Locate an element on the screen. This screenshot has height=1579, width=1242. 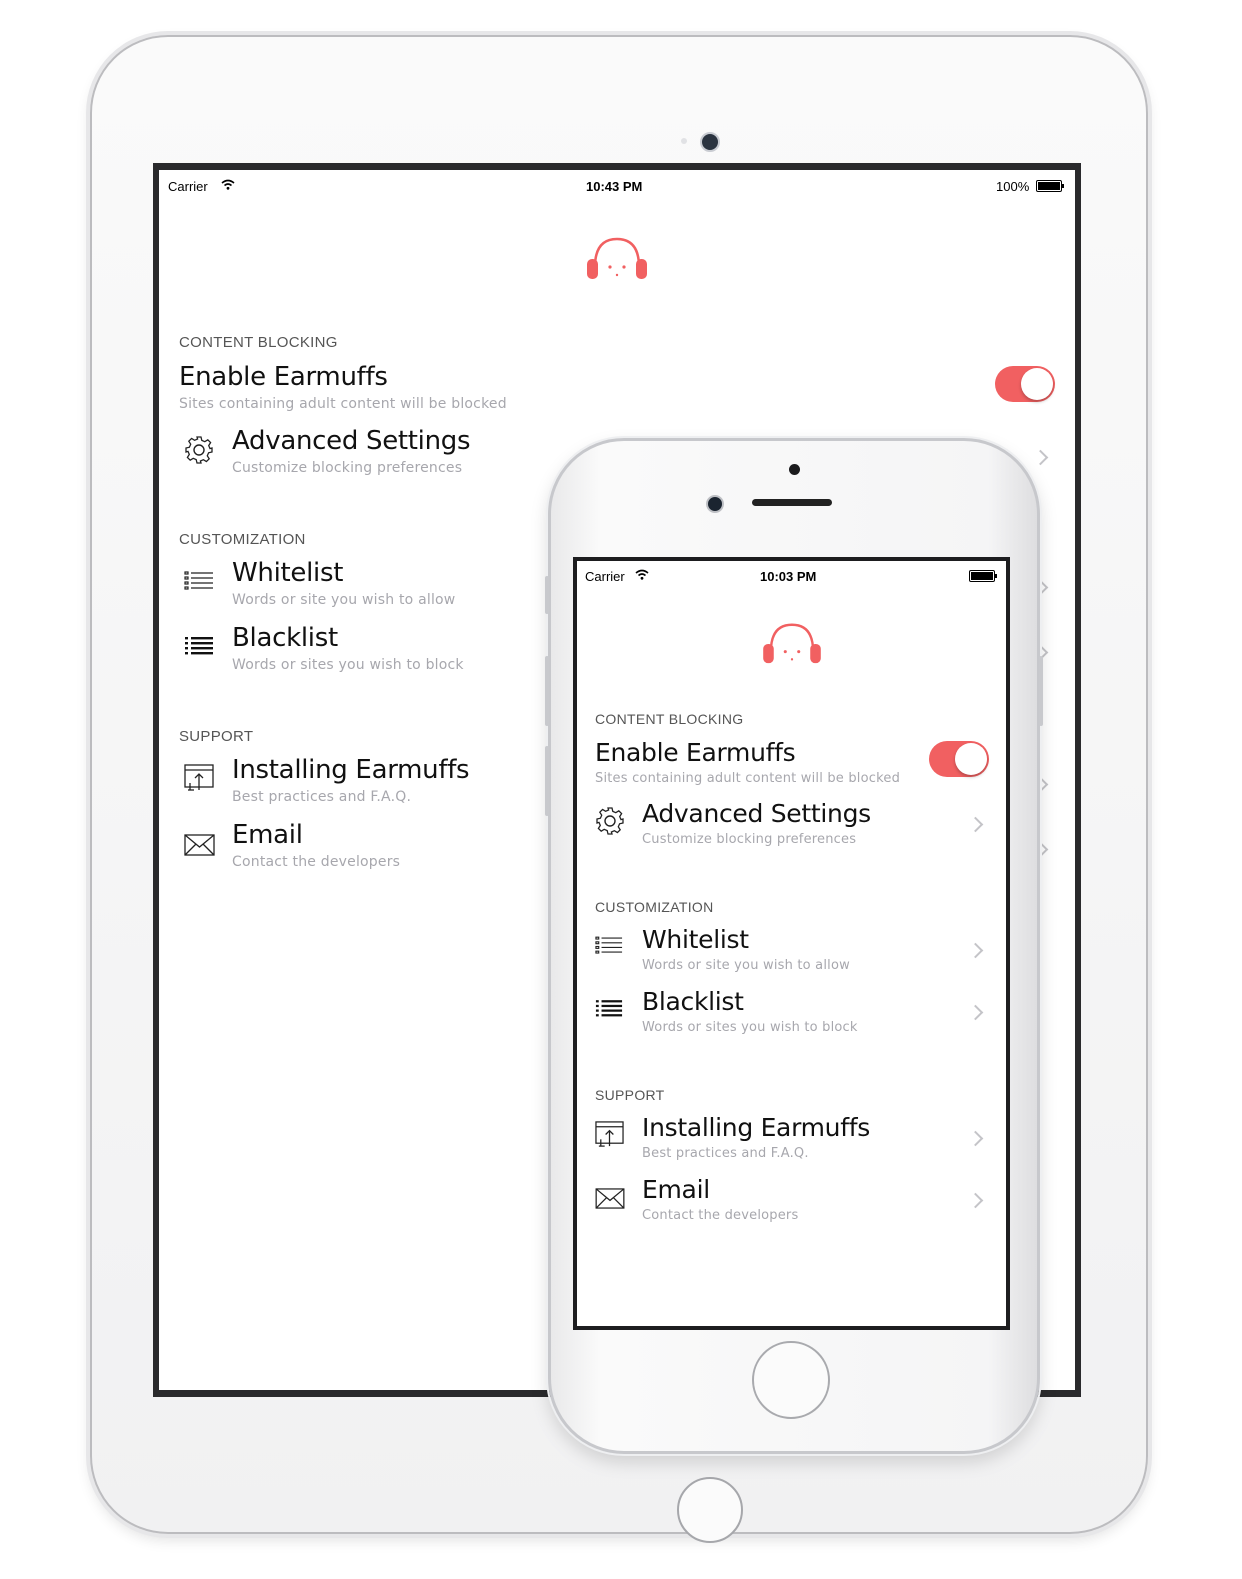
iphone-volume-up is located at coordinates (547, 691).